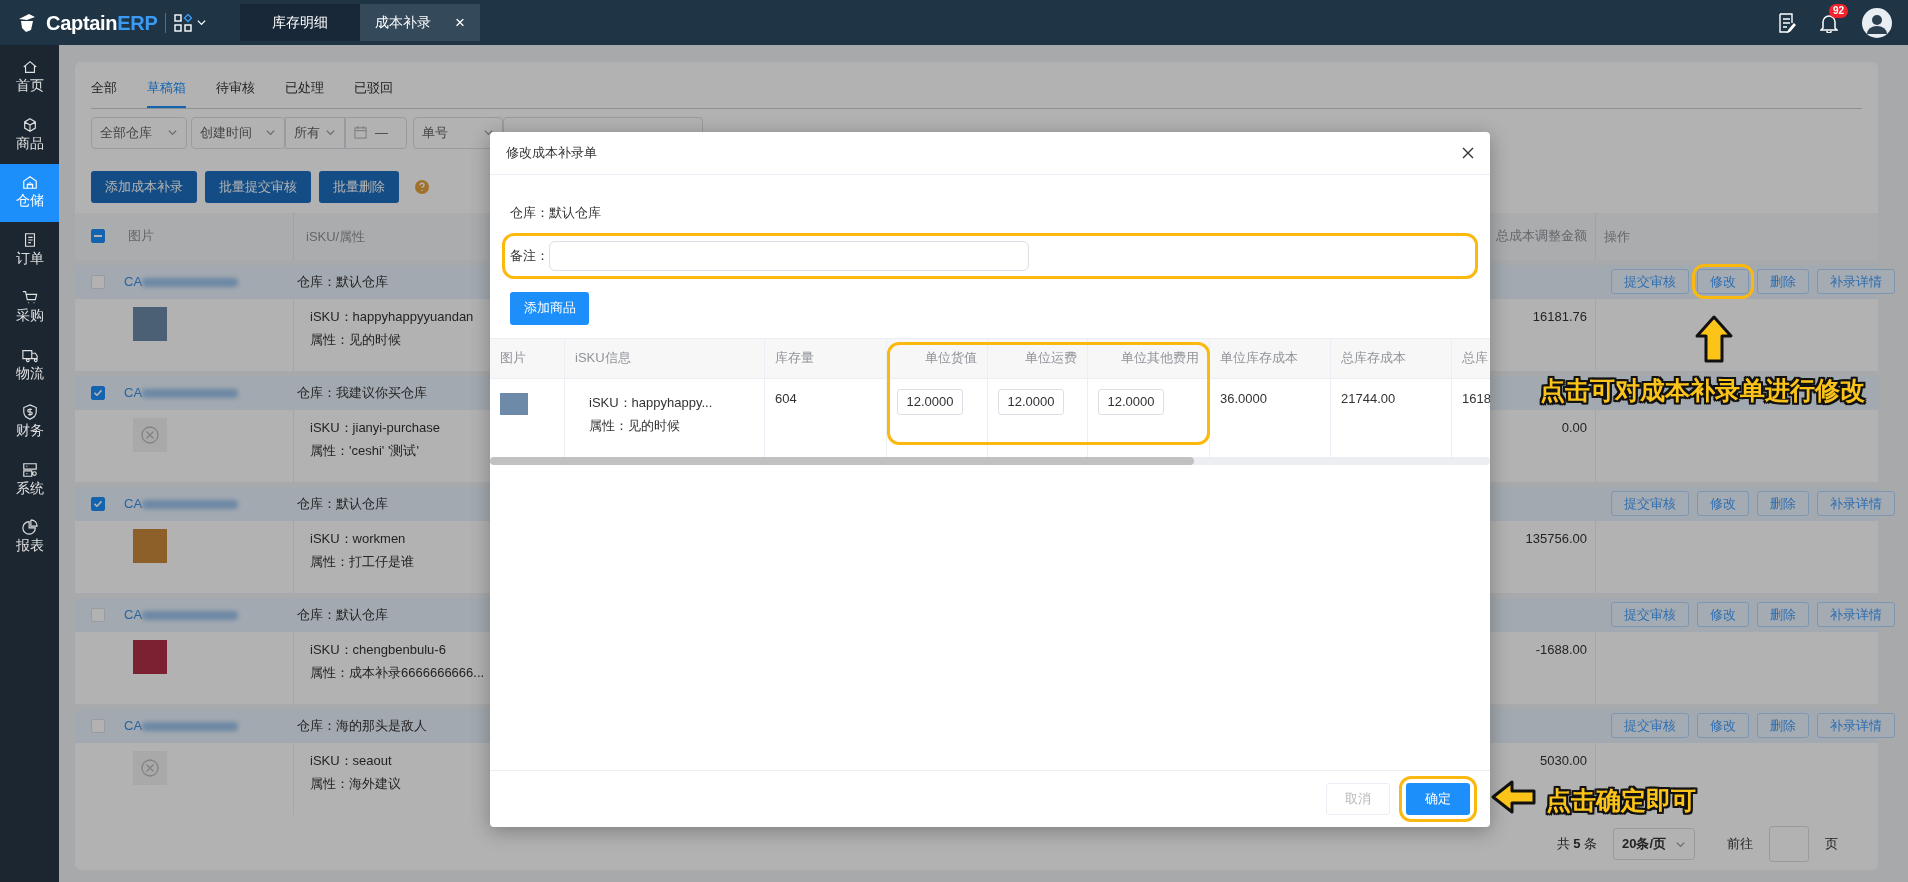 The height and width of the screenshot is (882, 1908). What do you see at coordinates (1243, 398) in the screenshot?
I see `cell-text: 36.0000` at bounding box center [1243, 398].